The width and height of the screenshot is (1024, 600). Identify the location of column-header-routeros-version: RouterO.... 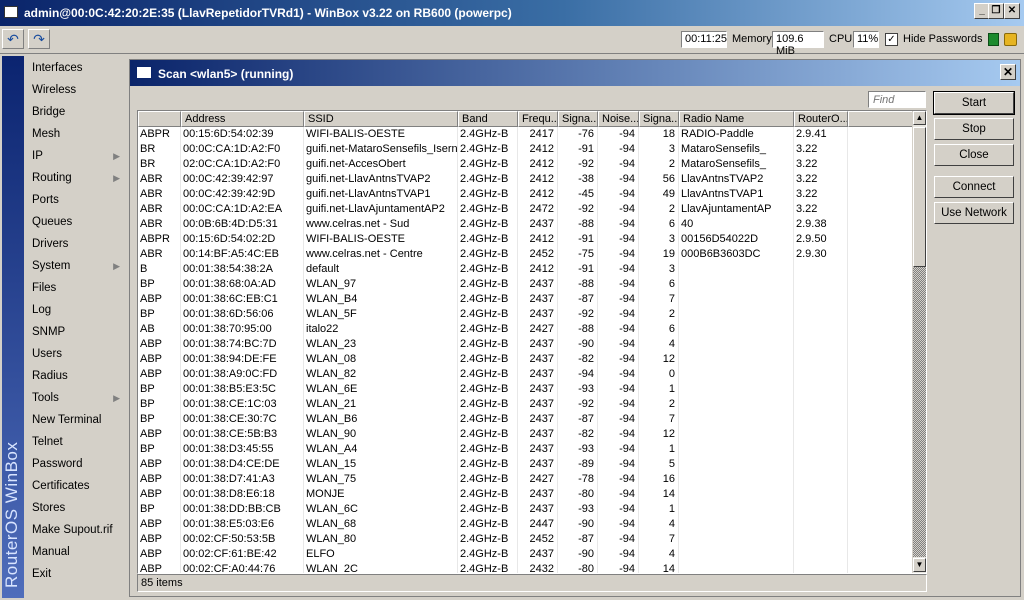
(821, 119).